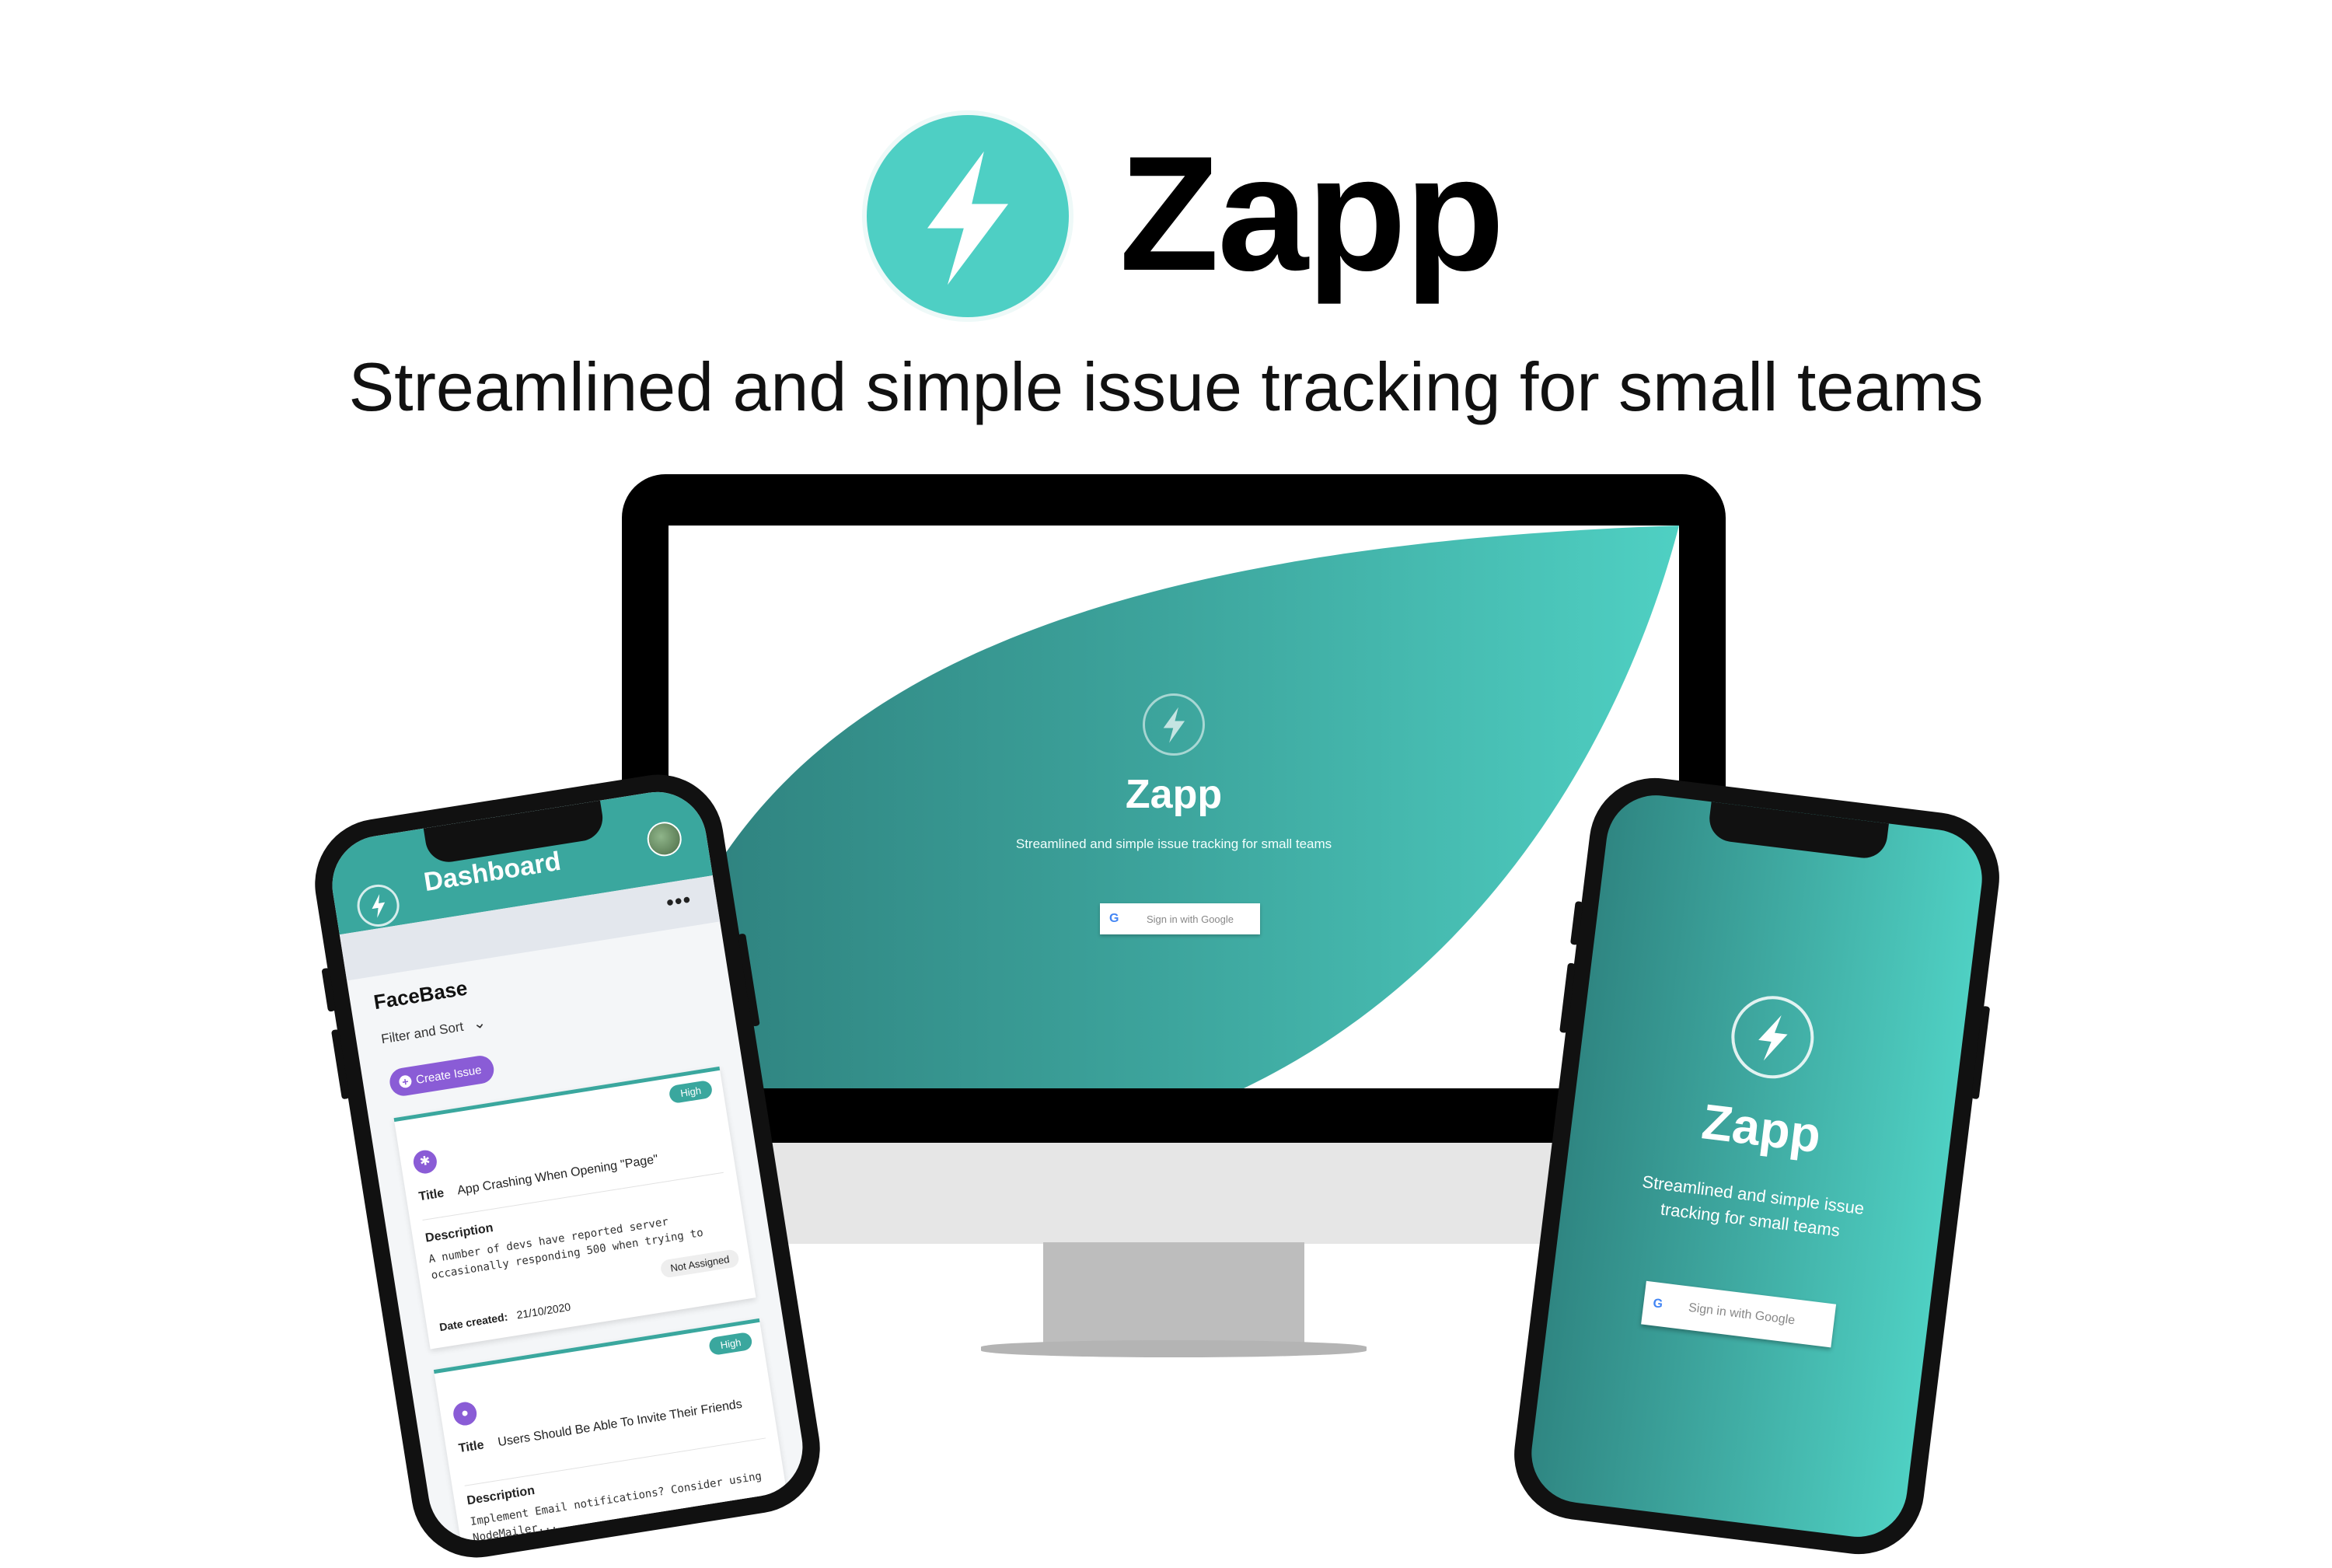  Describe the element at coordinates (405, 1081) in the screenshot. I see `plus-icon: +` at that location.